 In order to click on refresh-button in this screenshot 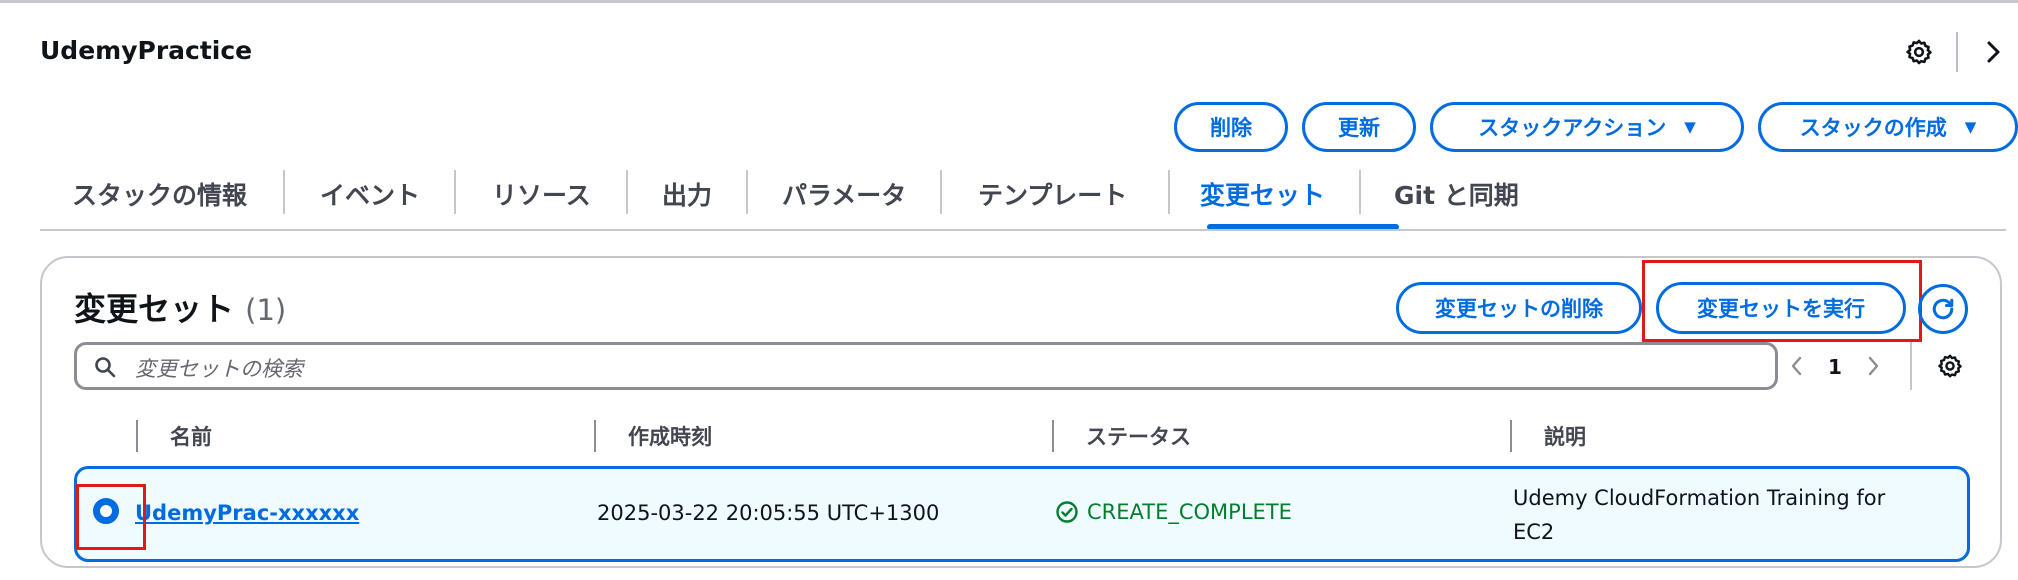, I will do `click(1943, 309)`.